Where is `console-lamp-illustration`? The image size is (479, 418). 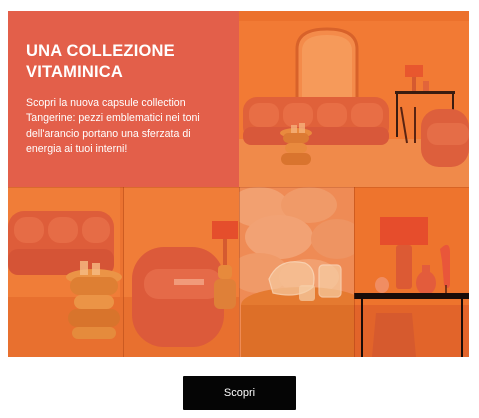
console-lamp-illustration is located at coordinates (411, 272).